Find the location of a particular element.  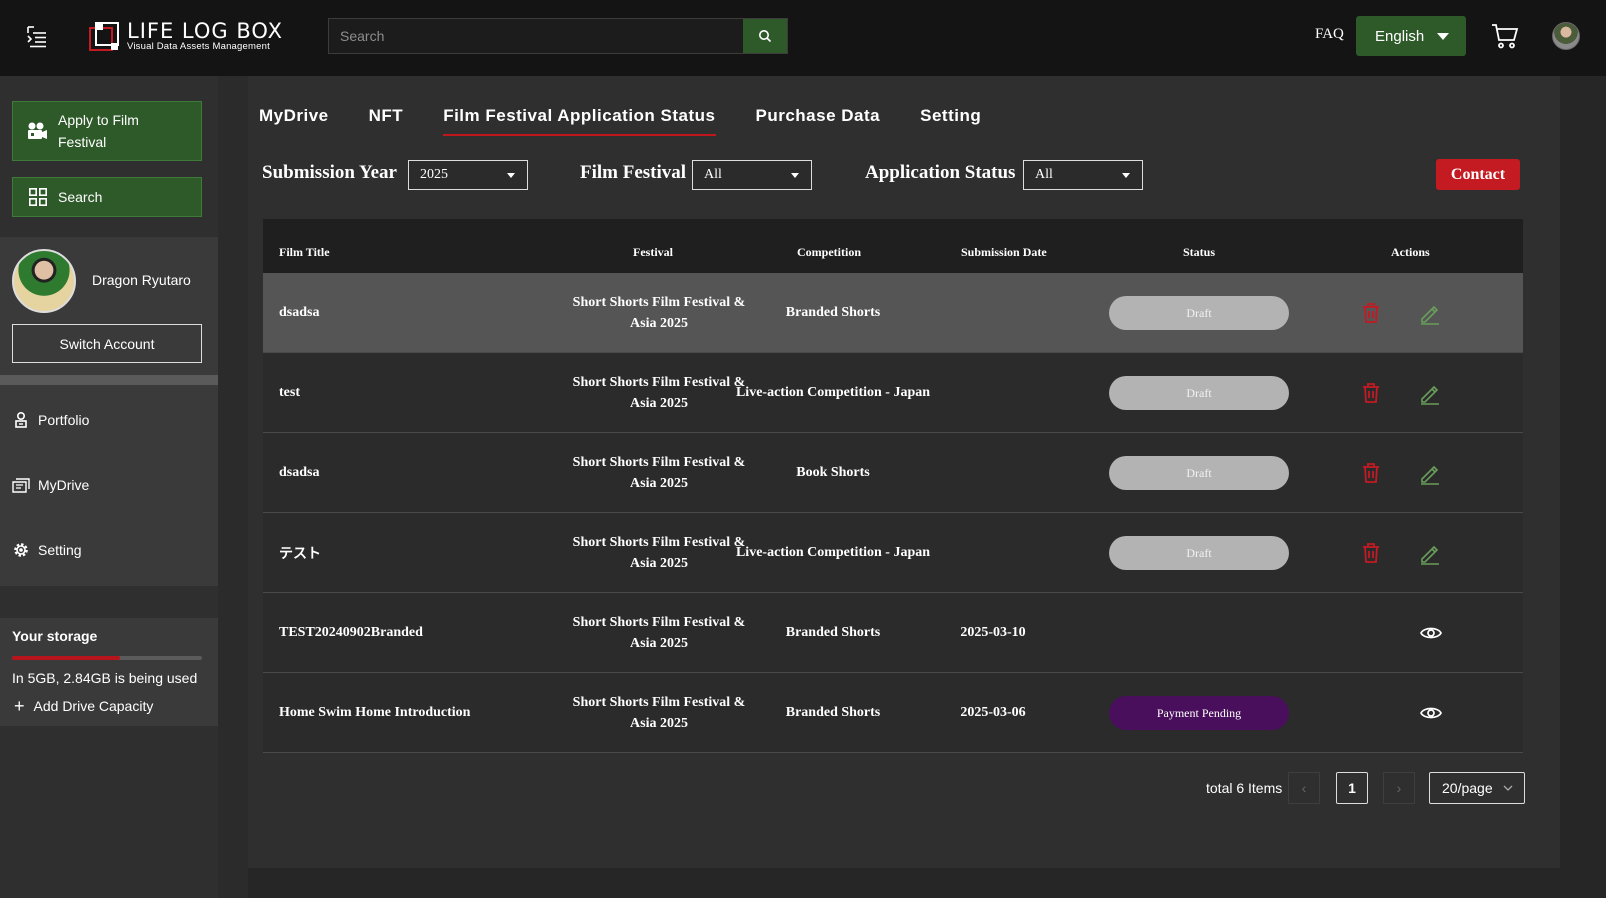

language-select: English is located at coordinates (1411, 36).